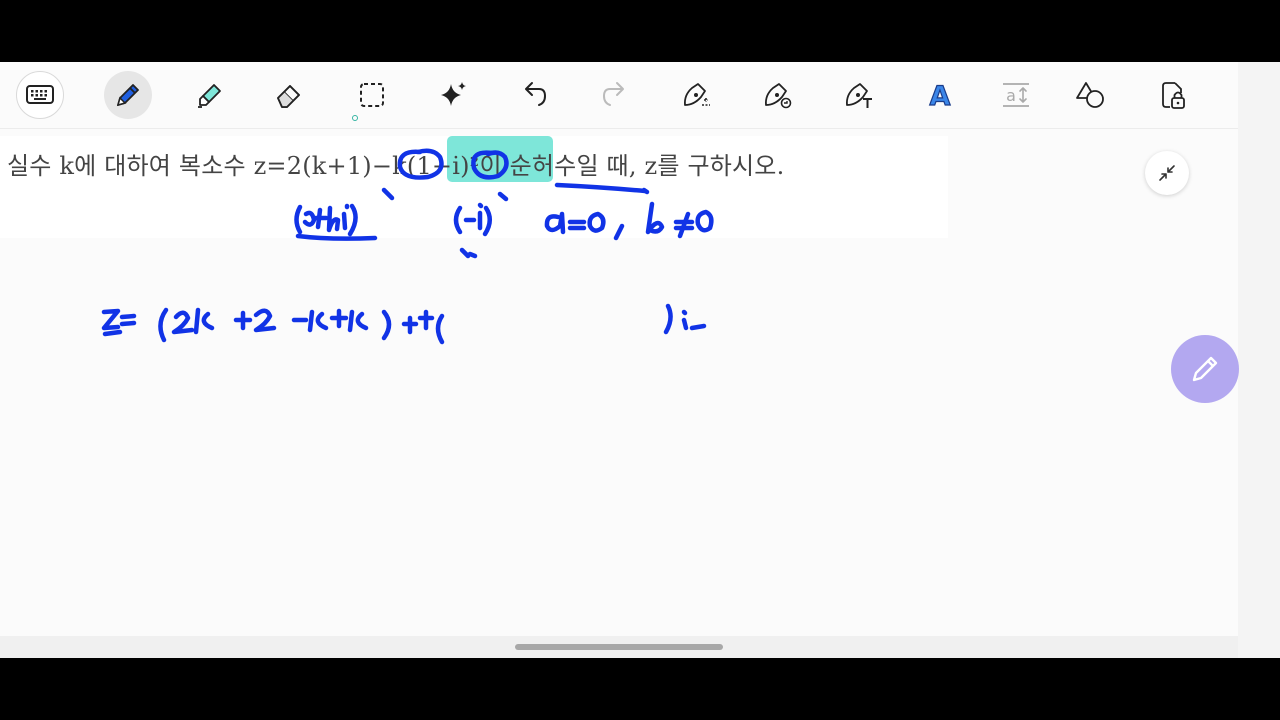 This screenshot has height=720, width=1280. I want to click on undo-icon, so click(536, 94).